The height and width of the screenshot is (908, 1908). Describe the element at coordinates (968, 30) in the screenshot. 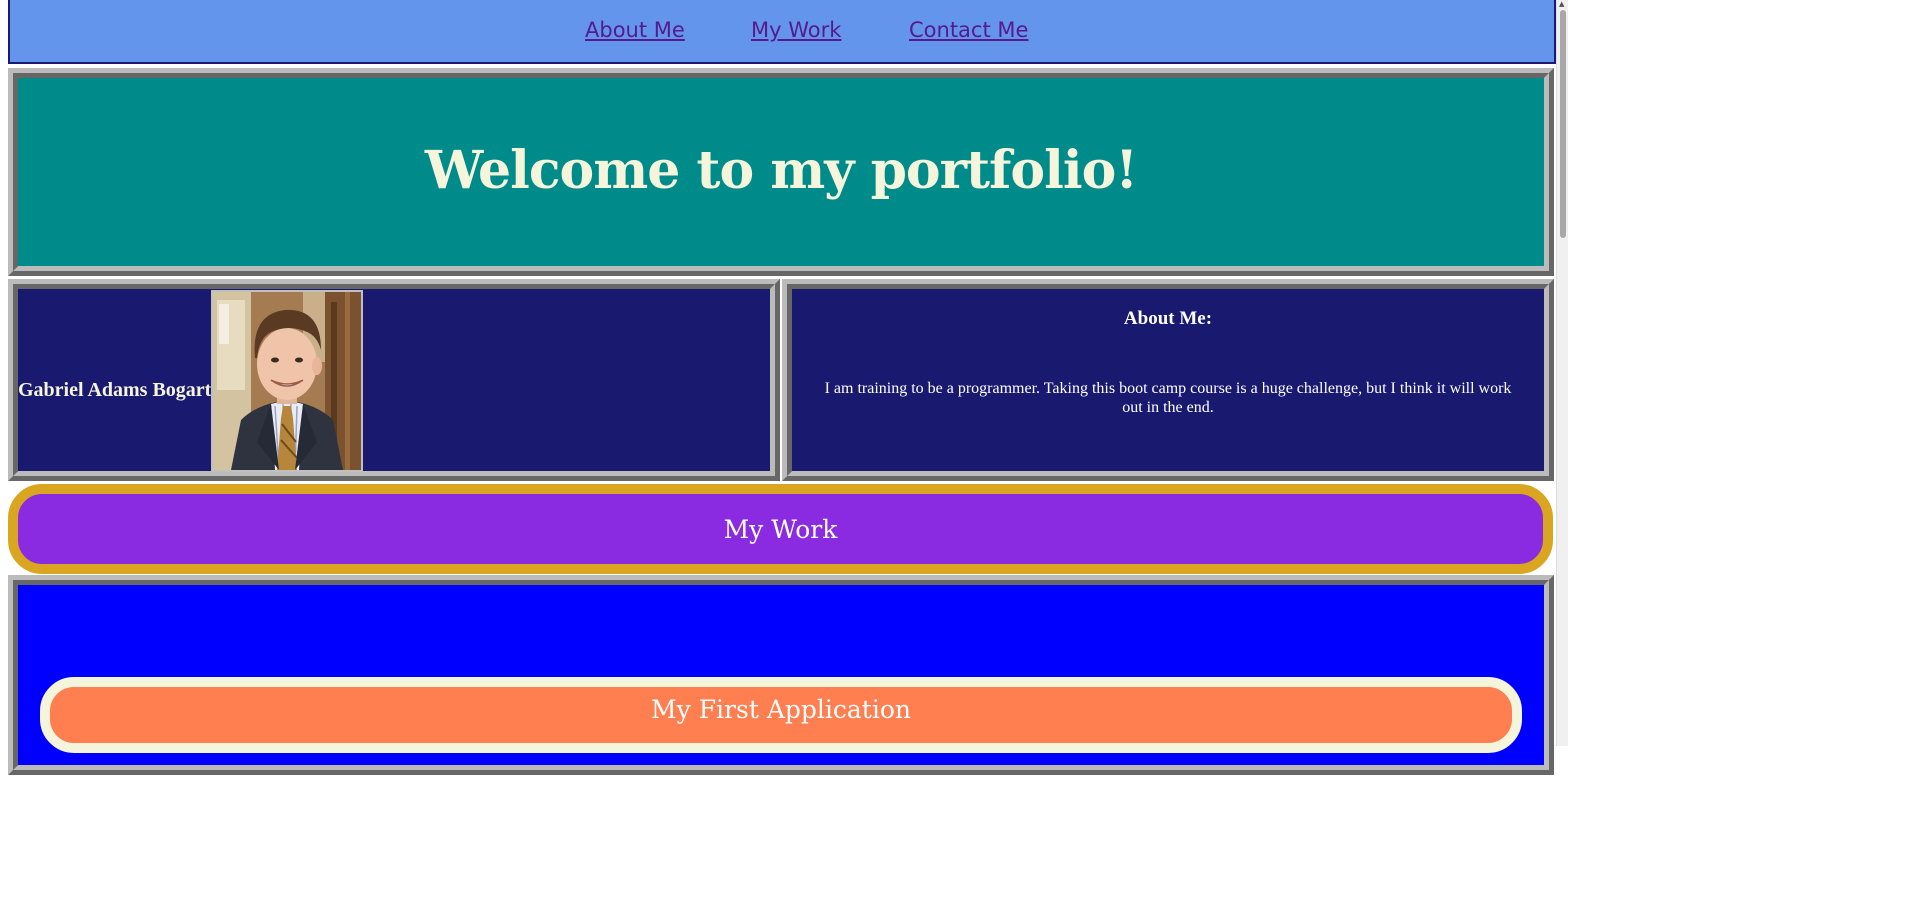

I see `nav-link-contact-me: Contact Me` at that location.